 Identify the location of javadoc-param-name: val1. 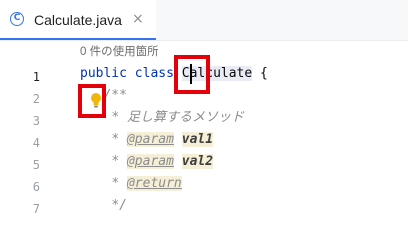
(197, 139).